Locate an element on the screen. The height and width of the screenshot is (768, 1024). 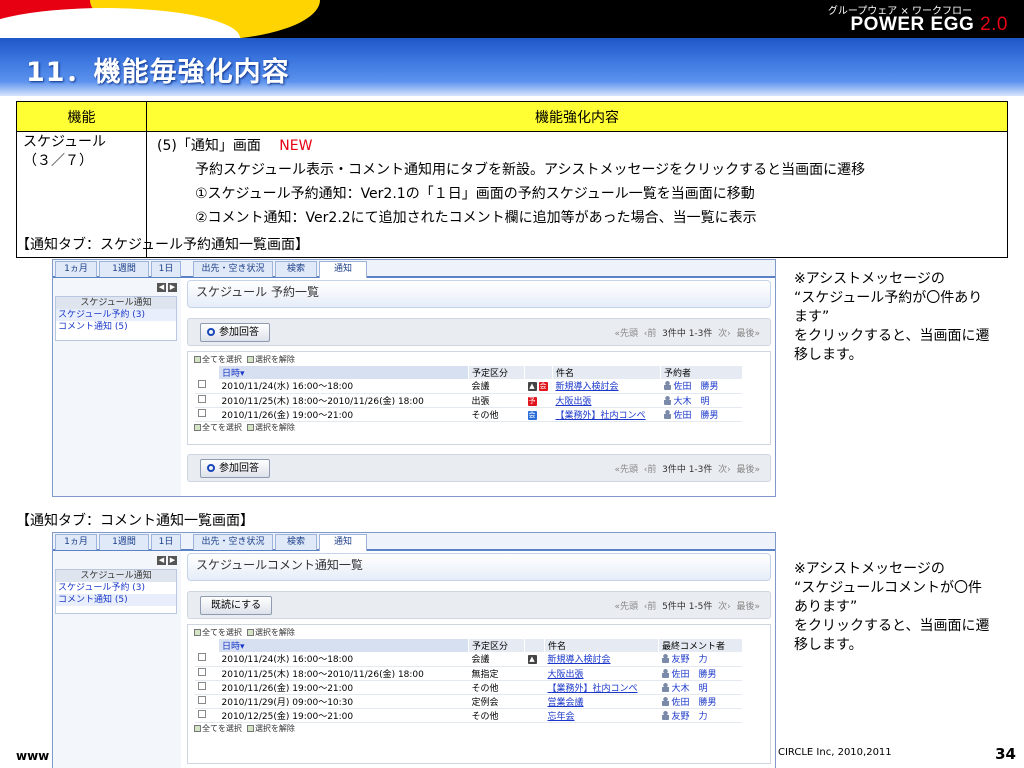
row-datetime: 2010/11/29(月) 09:00〜10:30 is located at coordinates (343, 701).